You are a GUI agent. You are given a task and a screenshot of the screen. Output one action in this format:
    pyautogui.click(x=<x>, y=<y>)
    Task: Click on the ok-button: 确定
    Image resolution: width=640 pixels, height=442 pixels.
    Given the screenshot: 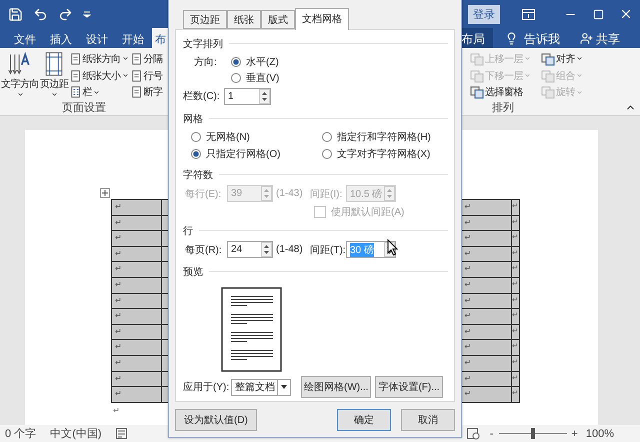 What is the action you would take?
    pyautogui.click(x=364, y=419)
    